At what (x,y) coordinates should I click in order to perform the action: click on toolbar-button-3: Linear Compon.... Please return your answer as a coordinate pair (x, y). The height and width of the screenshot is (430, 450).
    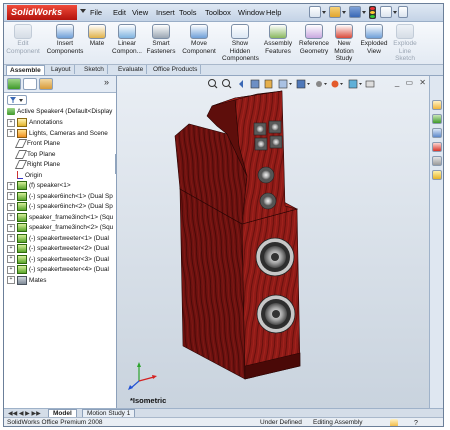
    Looking at the image, I should click on (127, 39).